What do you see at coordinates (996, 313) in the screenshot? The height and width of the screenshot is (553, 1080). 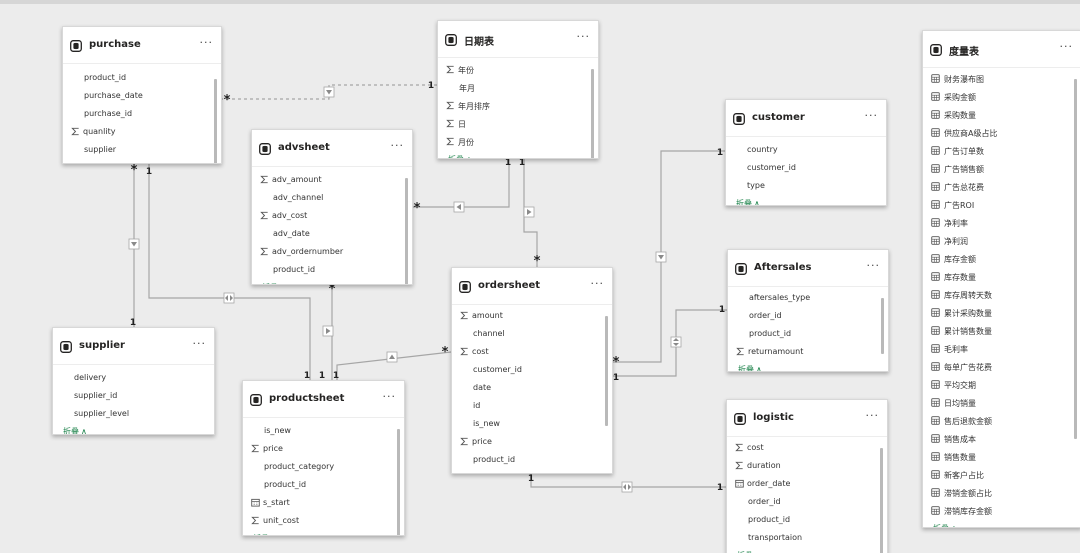 I see `field-item: 累计采购数量` at bounding box center [996, 313].